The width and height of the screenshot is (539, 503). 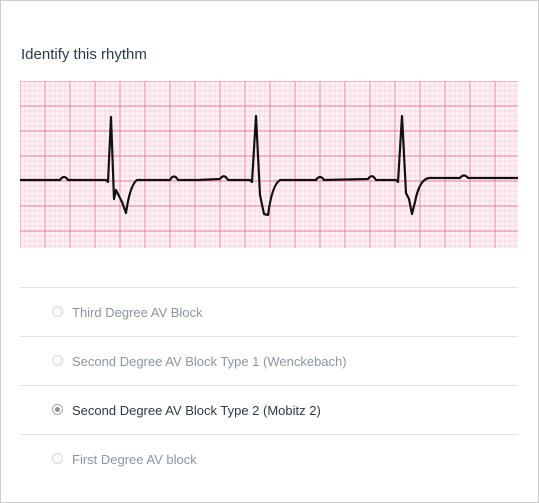 I want to click on question-text: Identify this rhythm, so click(x=84, y=54).